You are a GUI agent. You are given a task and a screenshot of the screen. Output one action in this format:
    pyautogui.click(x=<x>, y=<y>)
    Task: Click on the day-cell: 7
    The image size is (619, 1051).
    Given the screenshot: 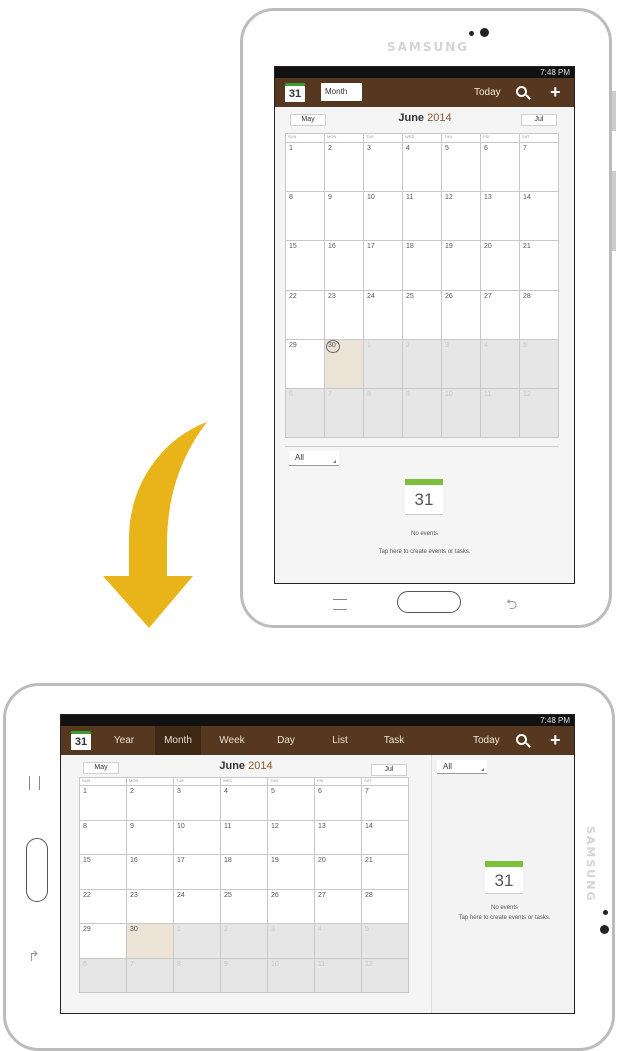 What is the action you would take?
    pyautogui.click(x=539, y=168)
    